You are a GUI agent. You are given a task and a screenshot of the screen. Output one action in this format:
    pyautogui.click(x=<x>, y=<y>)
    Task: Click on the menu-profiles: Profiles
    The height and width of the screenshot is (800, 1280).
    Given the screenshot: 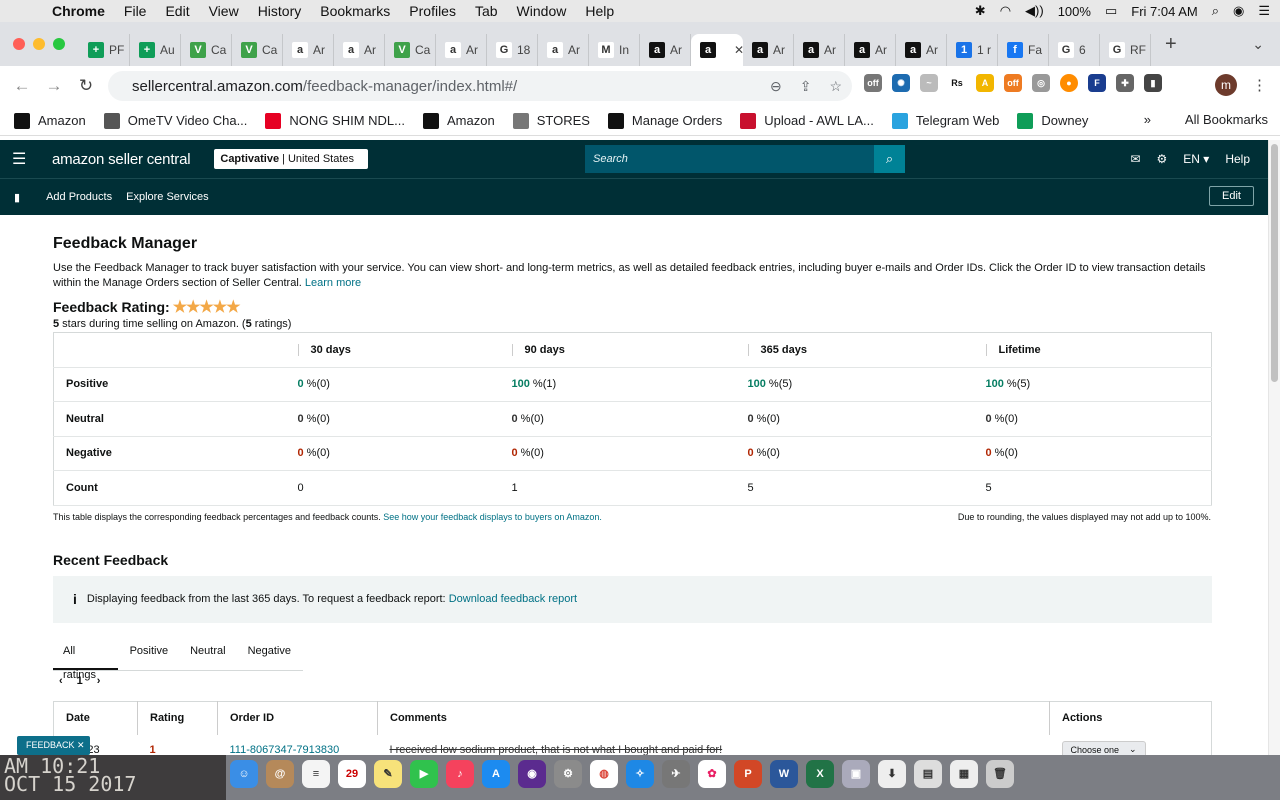 What is the action you would take?
    pyautogui.click(x=432, y=11)
    